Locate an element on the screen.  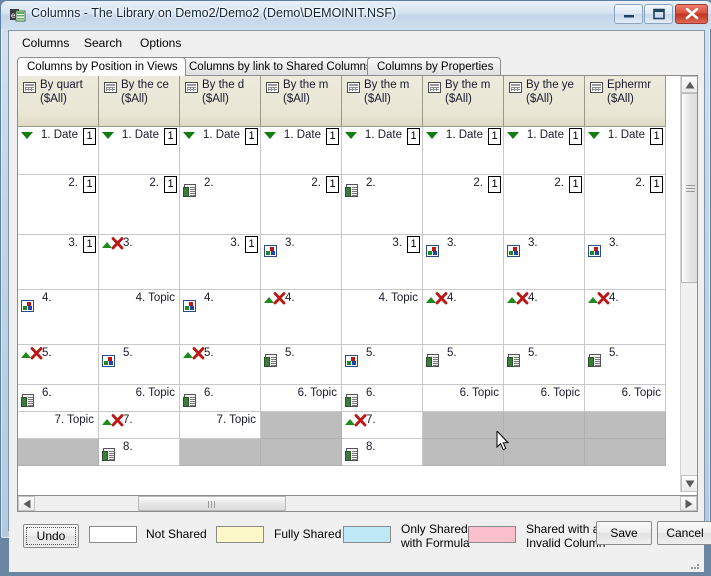
vertical-scrollbar is located at coordinates (688, 284).